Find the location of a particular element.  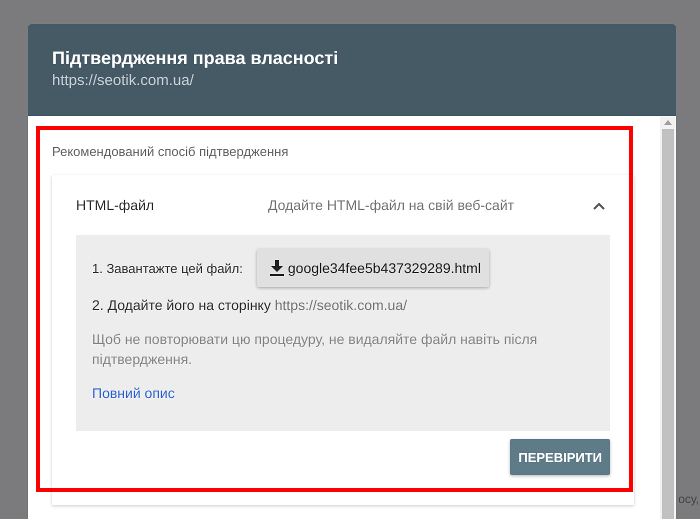

method-name: HTML-файл is located at coordinates (116, 205).